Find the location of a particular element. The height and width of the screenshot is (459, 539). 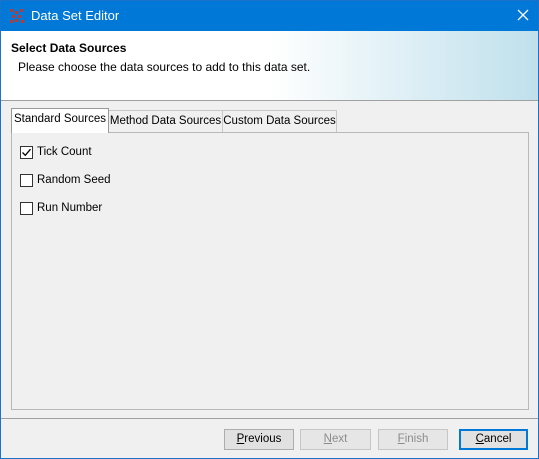

finish-button: Finish is located at coordinates (413, 439).